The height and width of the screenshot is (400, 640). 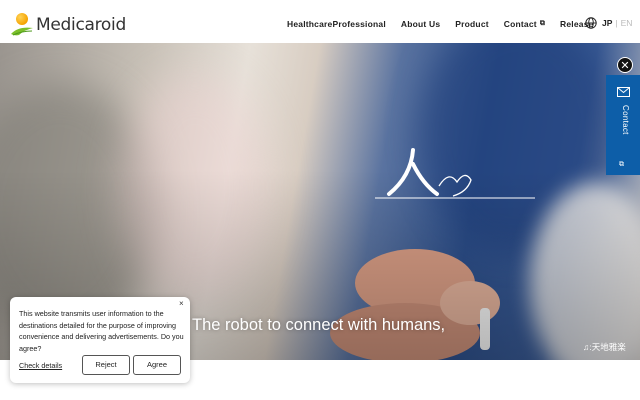 I want to click on language-en: EN, so click(x=627, y=23).